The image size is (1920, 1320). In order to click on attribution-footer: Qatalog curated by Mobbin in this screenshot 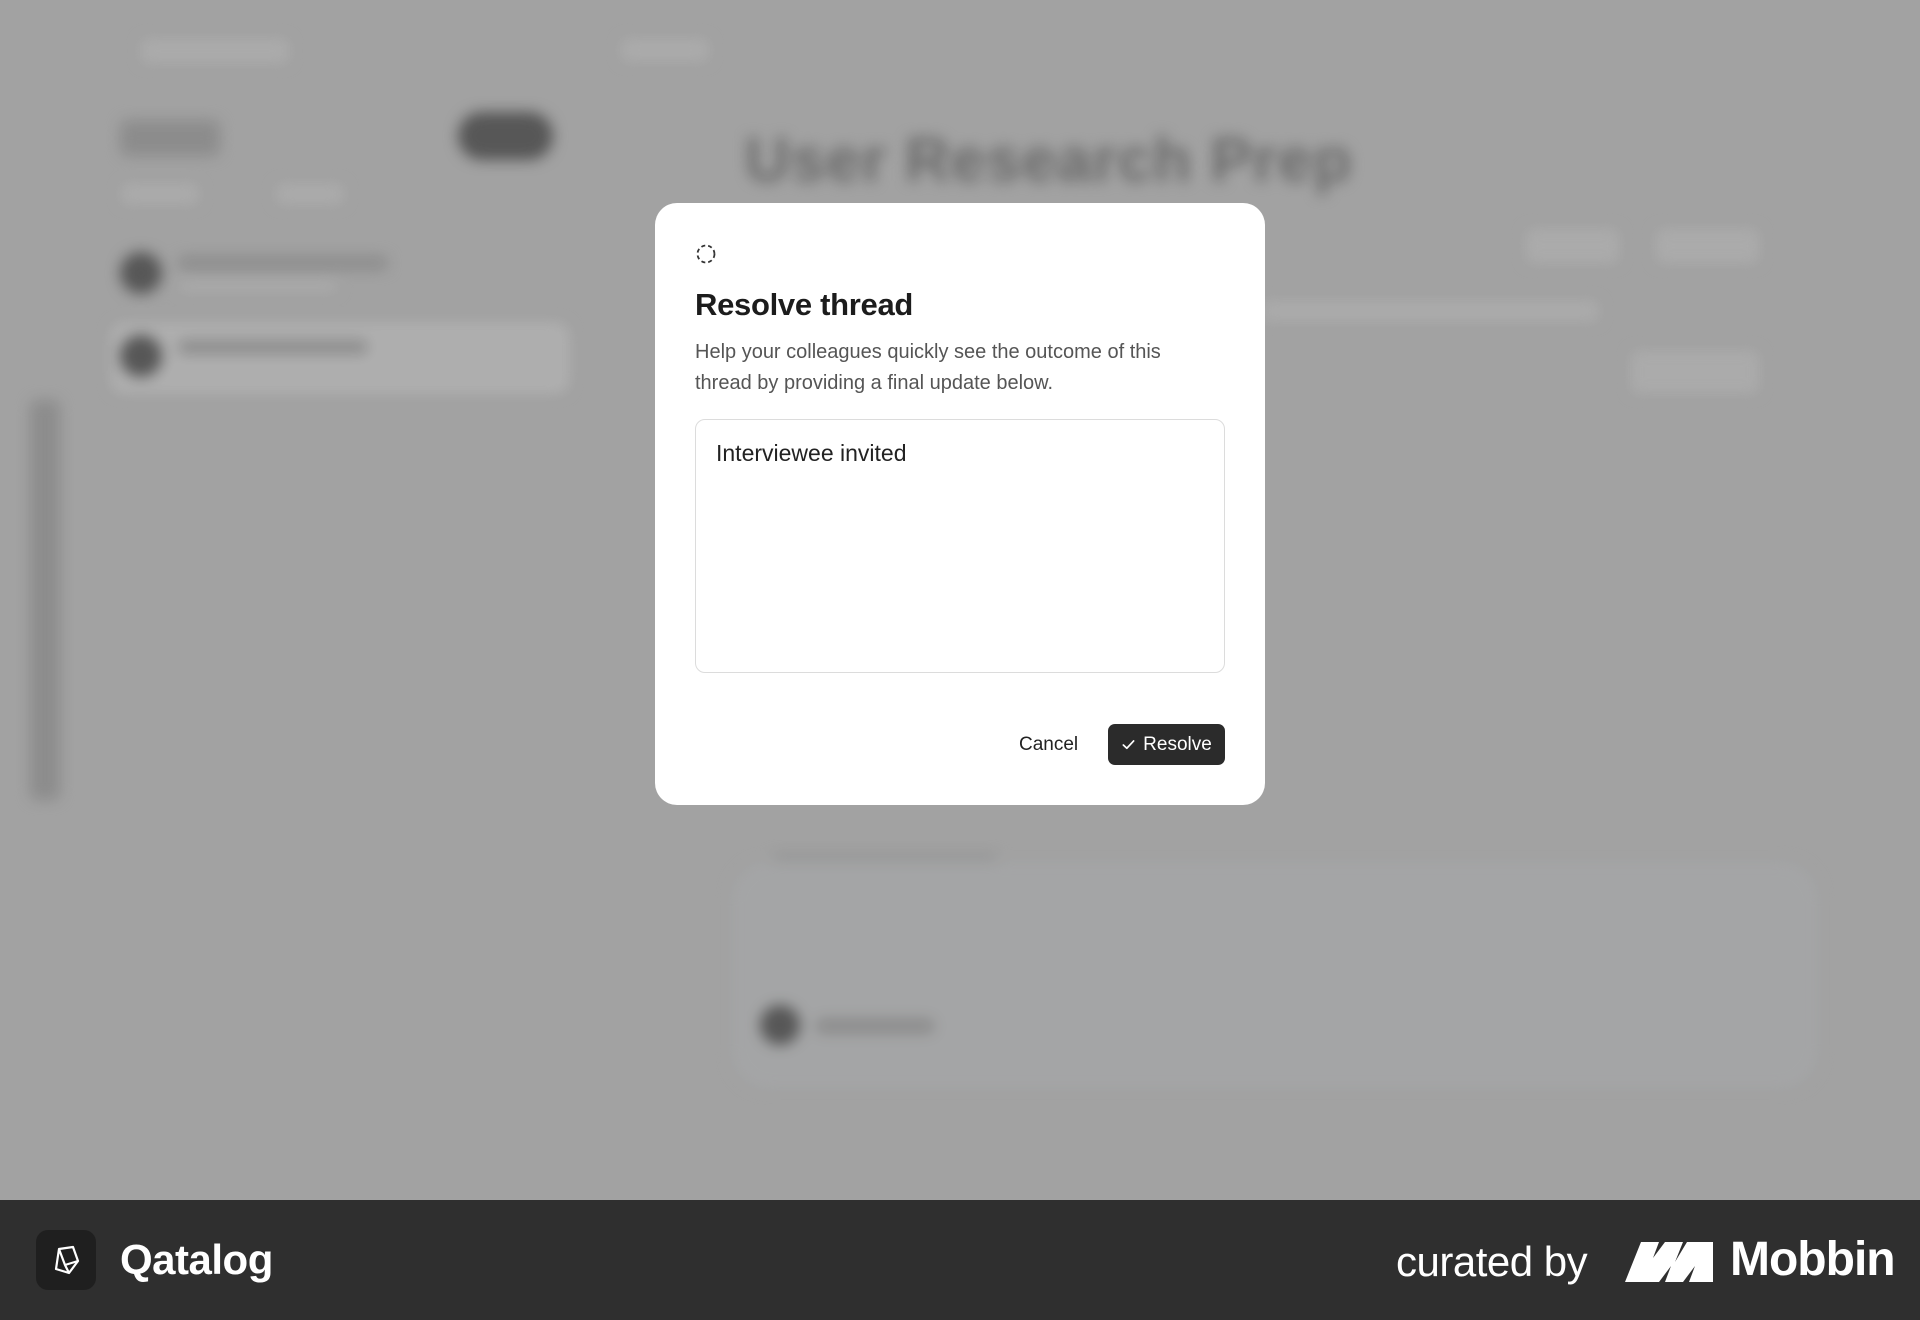, I will do `click(960, 1260)`.